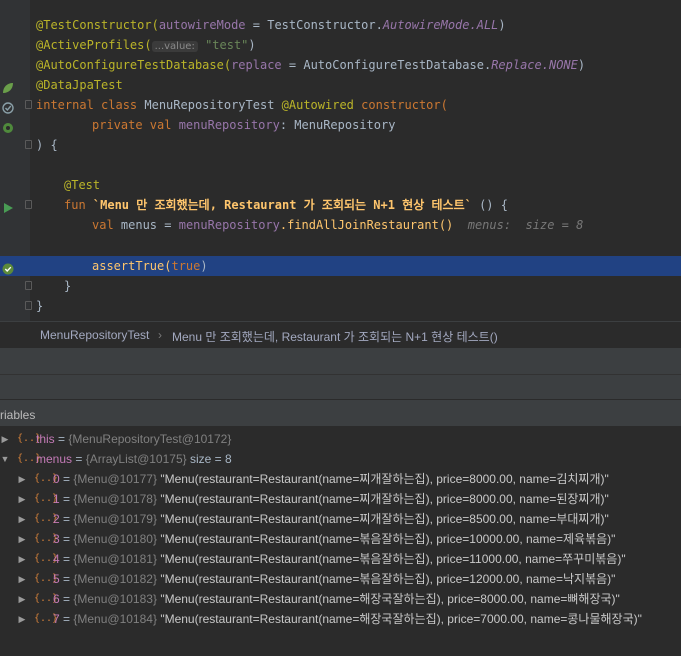 The image size is (681, 656). What do you see at coordinates (256, 65) in the screenshot?
I see `param-name: replace` at bounding box center [256, 65].